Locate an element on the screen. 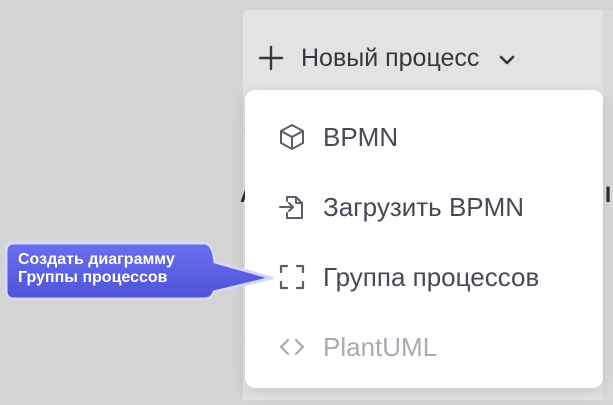 The width and height of the screenshot is (613, 405). new-process-button: Новый процесс is located at coordinates (408, 58).